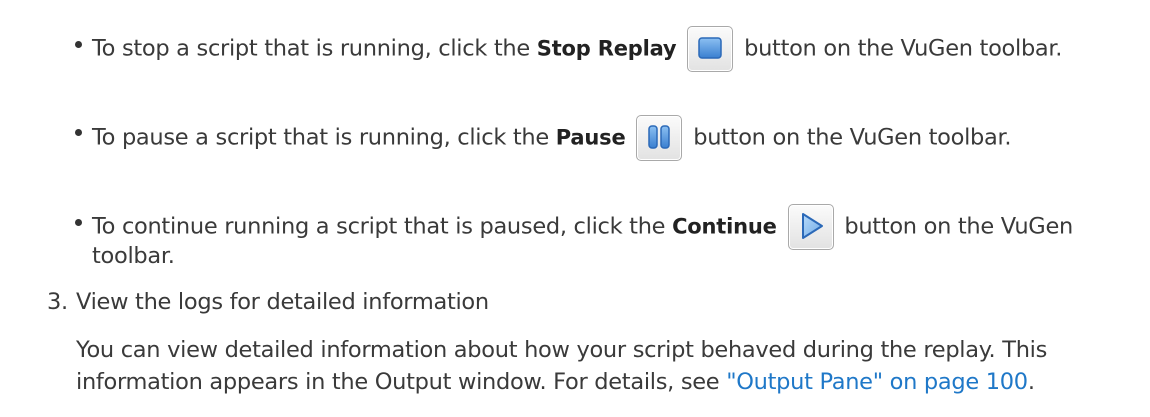 The height and width of the screenshot is (417, 1150). What do you see at coordinates (282, 302) in the screenshot?
I see `step-title: View the logs for detailed information` at bounding box center [282, 302].